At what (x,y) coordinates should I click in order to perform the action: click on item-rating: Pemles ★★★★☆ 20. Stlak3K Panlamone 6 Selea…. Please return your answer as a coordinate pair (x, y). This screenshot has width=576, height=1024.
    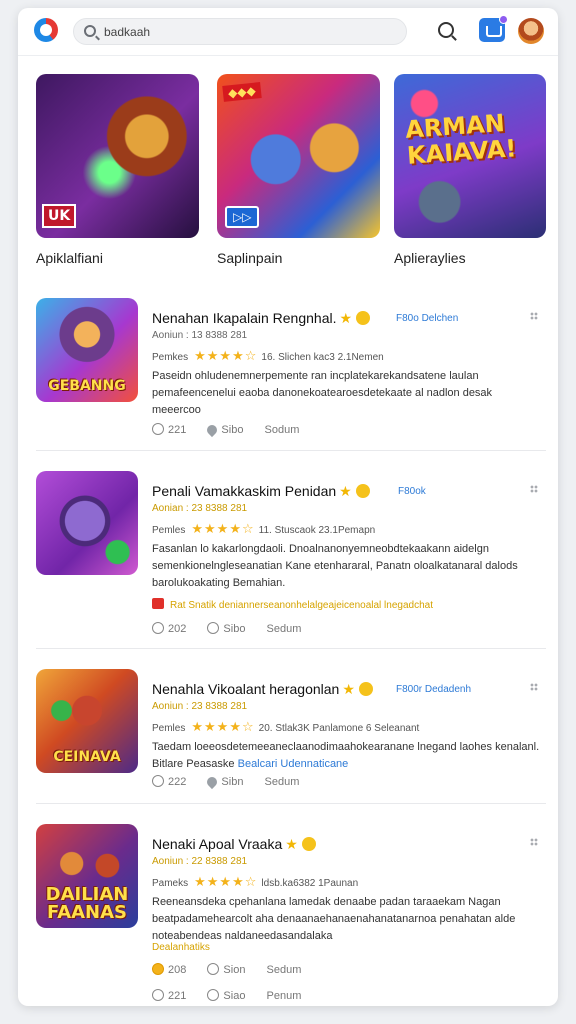
    Looking at the image, I should click on (285, 727).